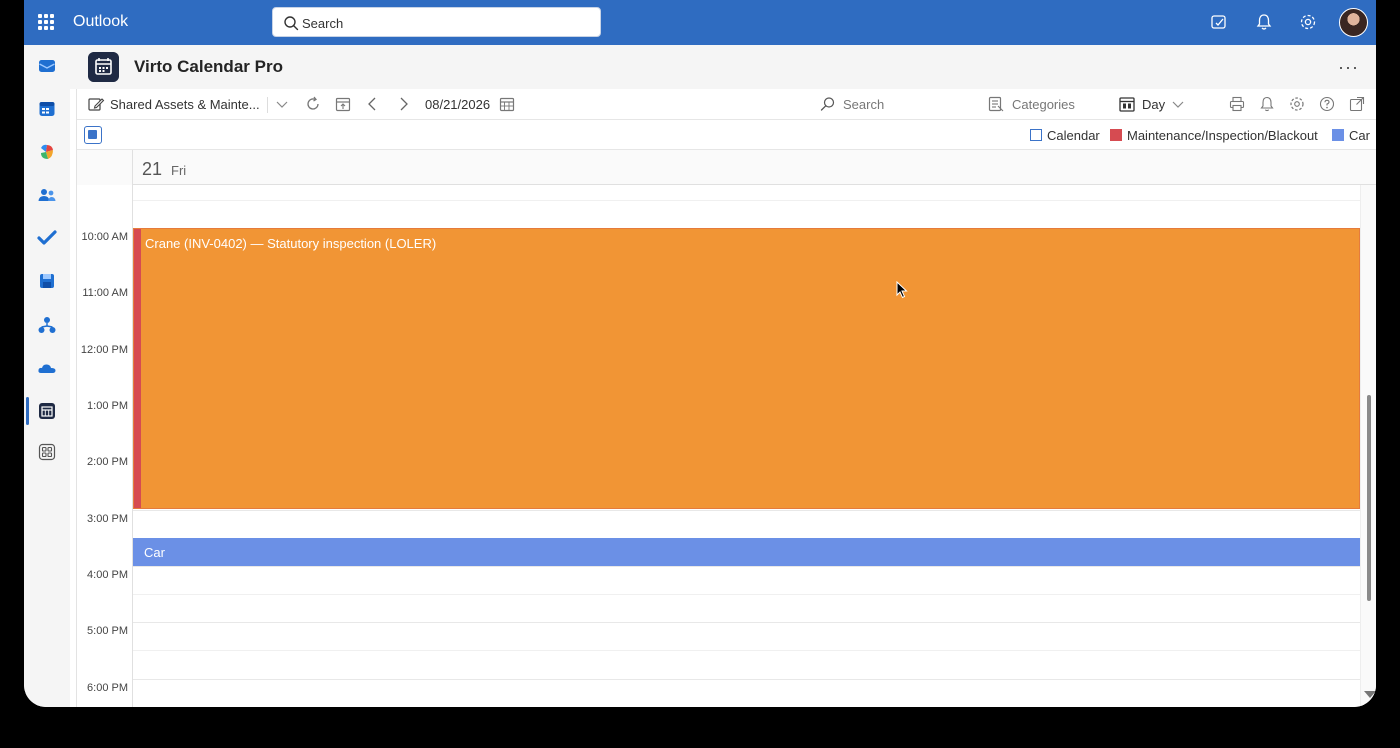 This screenshot has width=1400, height=748. Describe the element at coordinates (47, 66) in the screenshot. I see `mail-icon` at that location.